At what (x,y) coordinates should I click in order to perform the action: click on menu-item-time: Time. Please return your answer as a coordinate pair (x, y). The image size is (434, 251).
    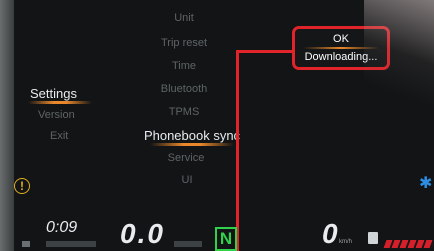
    Looking at the image, I should click on (184, 66).